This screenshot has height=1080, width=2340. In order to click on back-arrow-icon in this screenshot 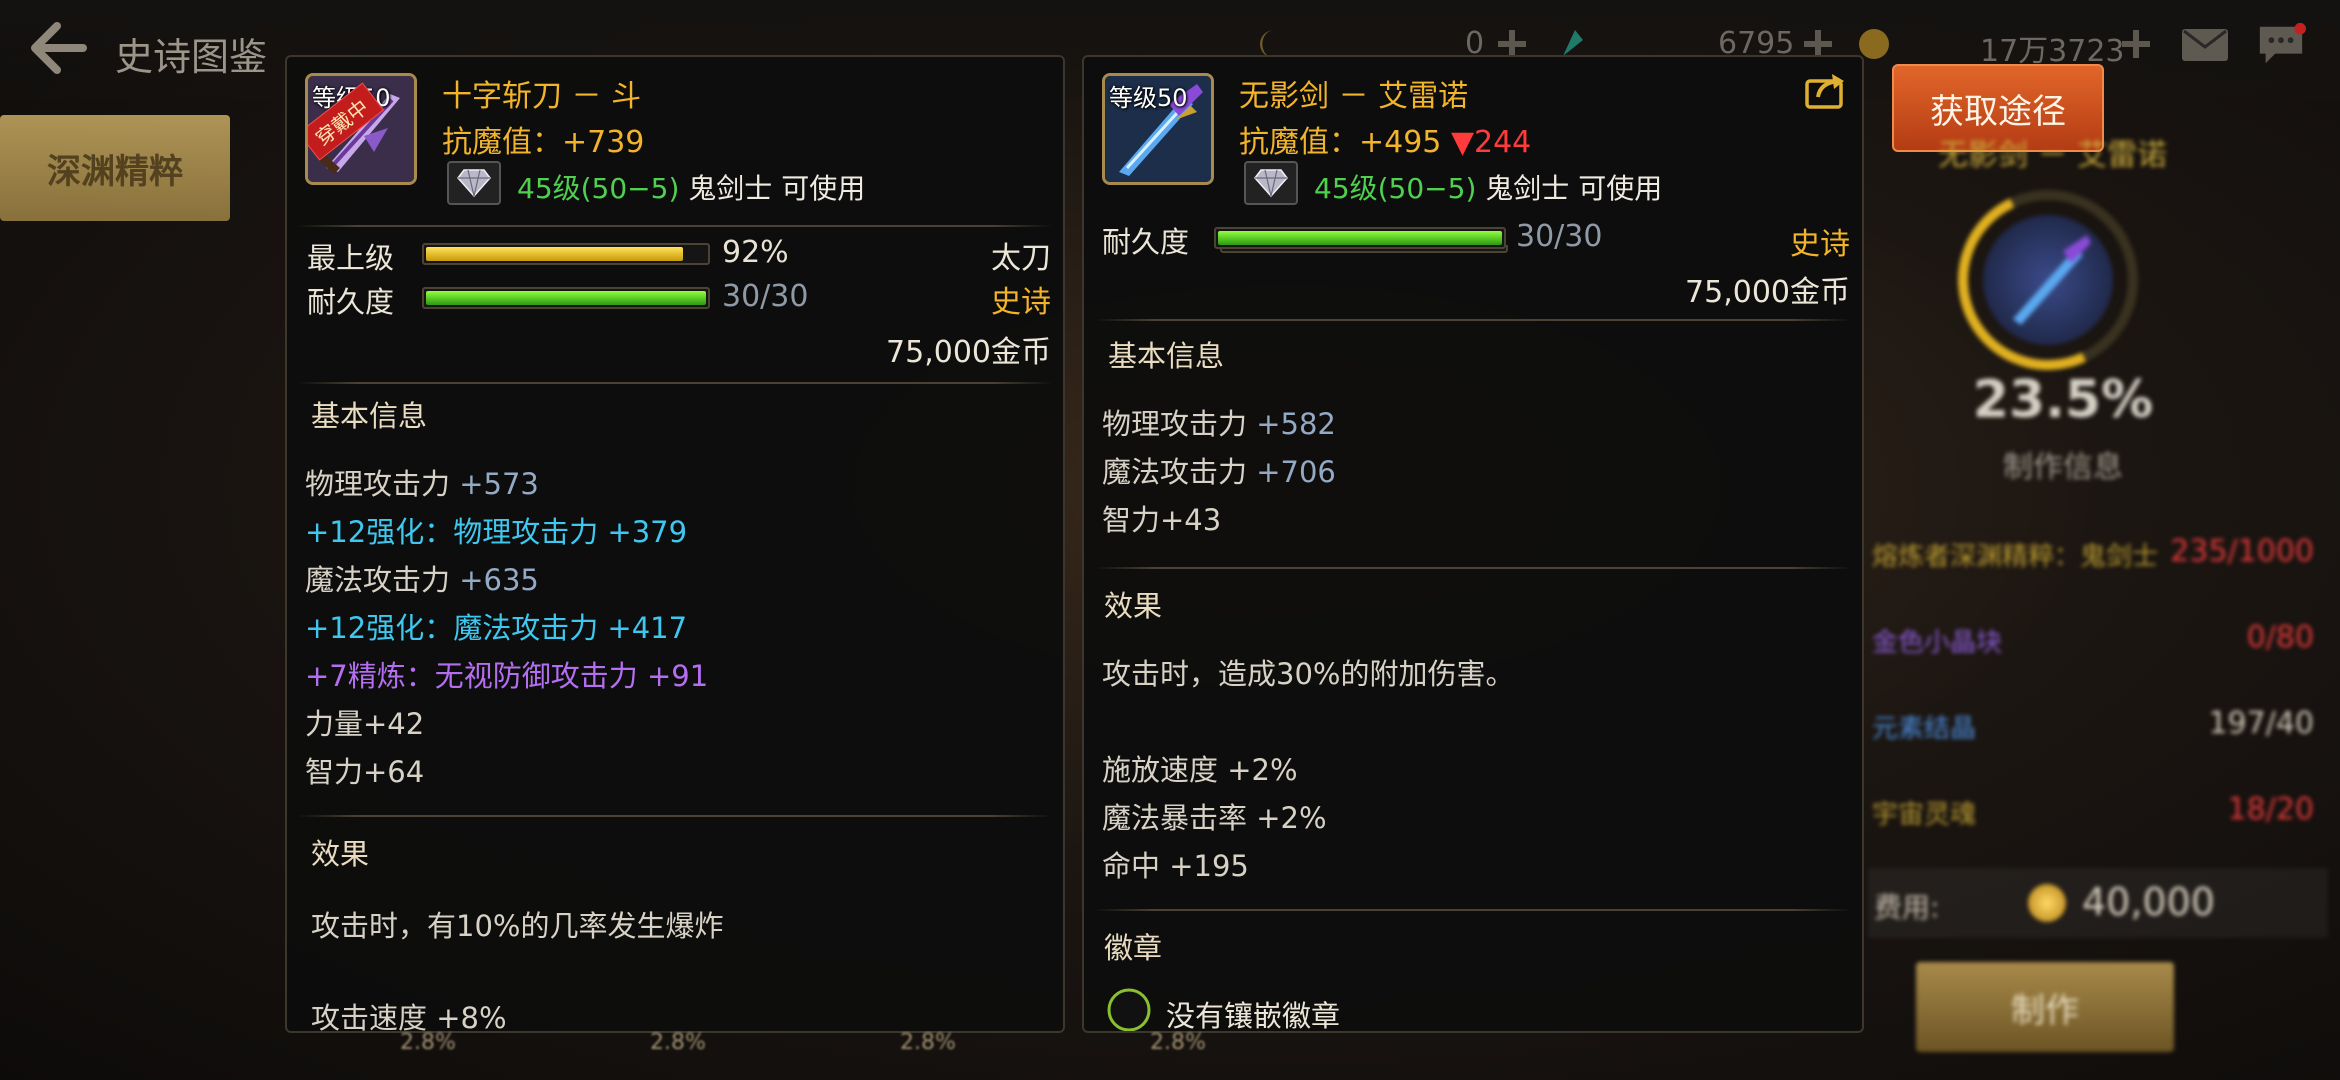, I will do `click(59, 48)`.